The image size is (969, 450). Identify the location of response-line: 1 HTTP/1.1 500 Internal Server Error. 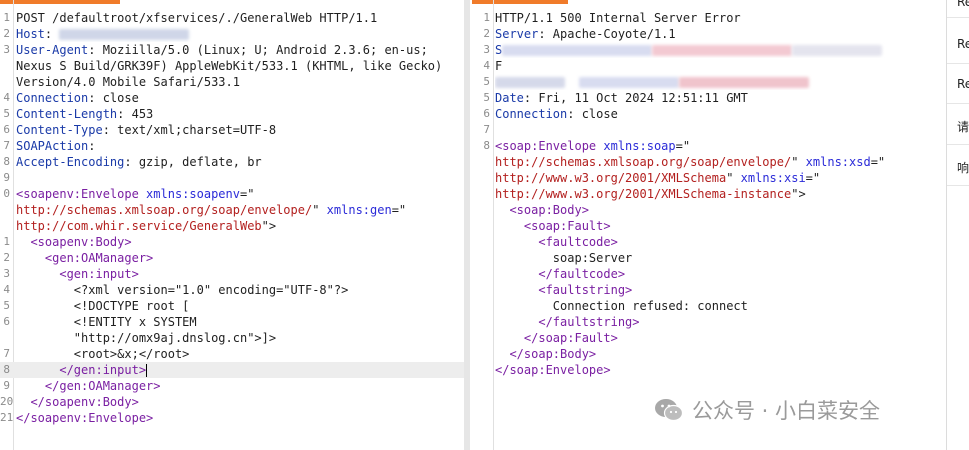
(708, 18).